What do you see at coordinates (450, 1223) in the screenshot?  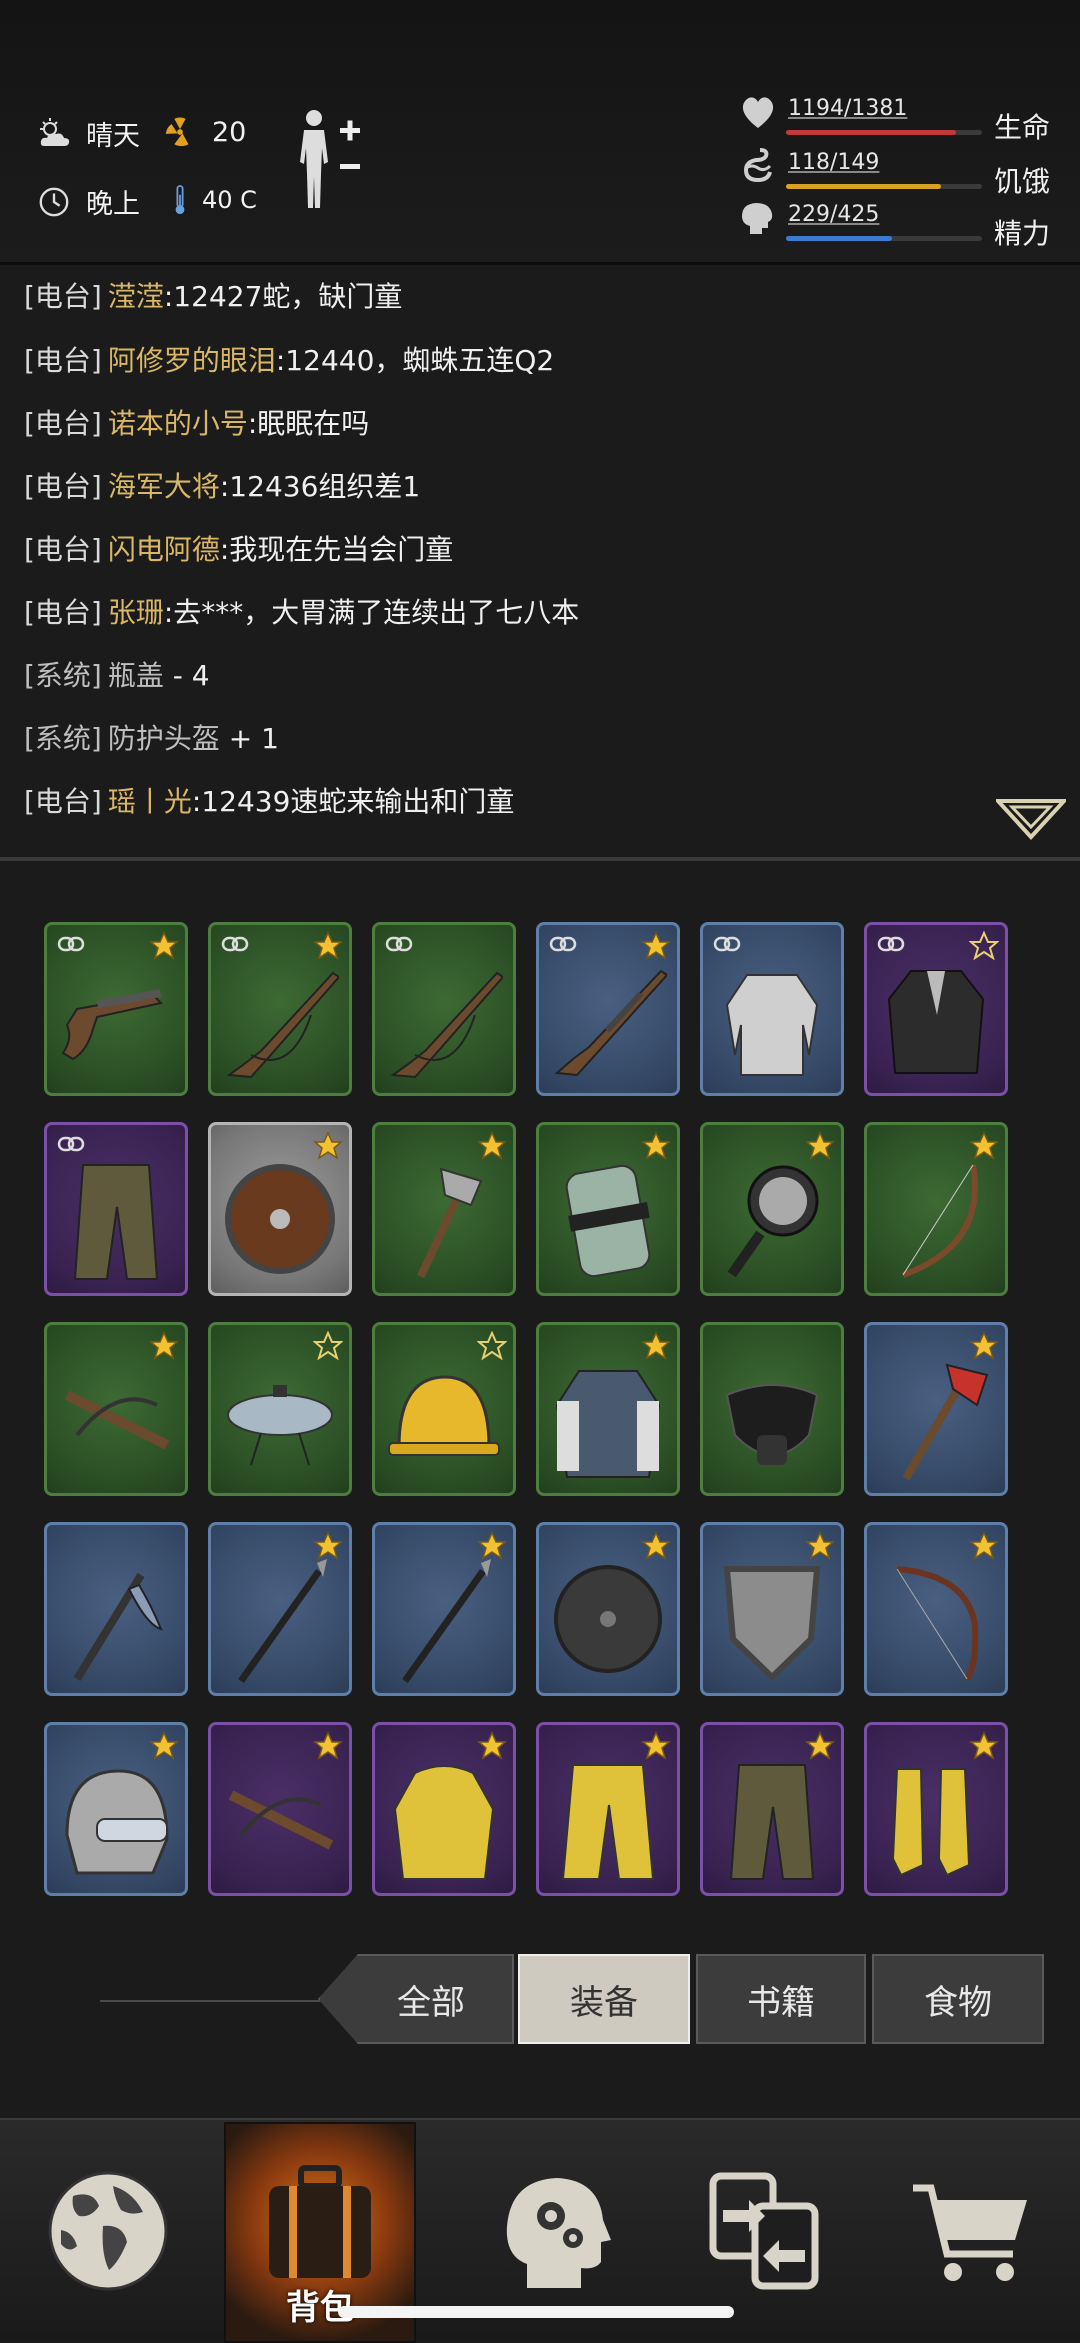 I see `hatchet-icon` at bounding box center [450, 1223].